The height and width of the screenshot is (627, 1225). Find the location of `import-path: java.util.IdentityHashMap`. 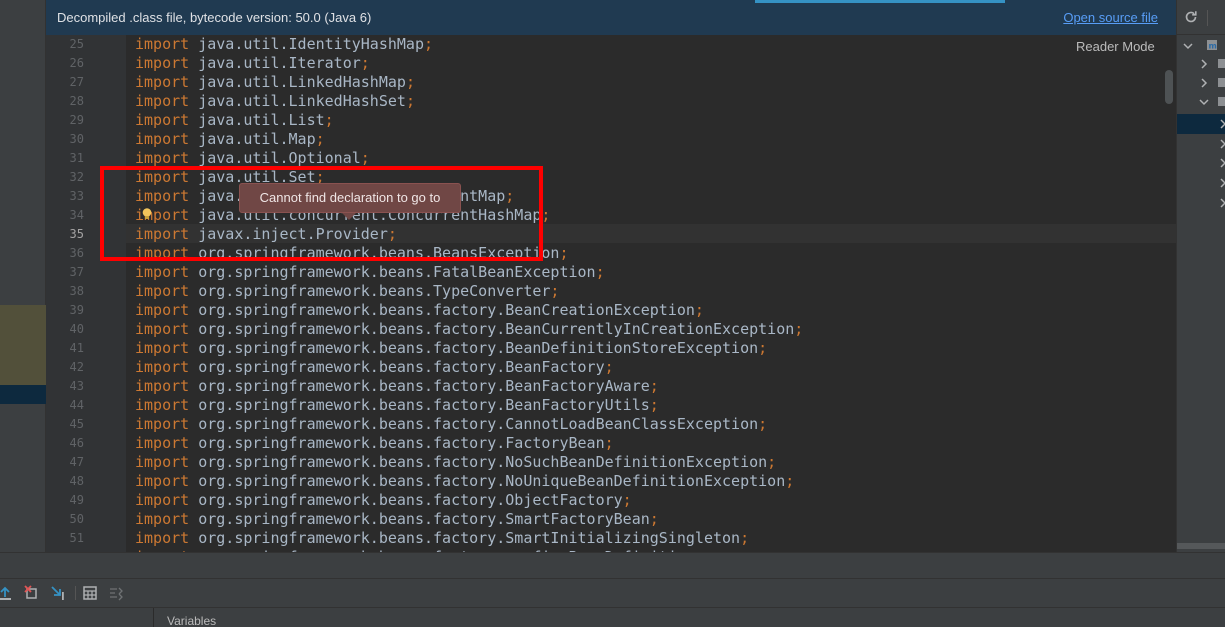

import-path: java.util.IdentityHashMap is located at coordinates (311, 44).